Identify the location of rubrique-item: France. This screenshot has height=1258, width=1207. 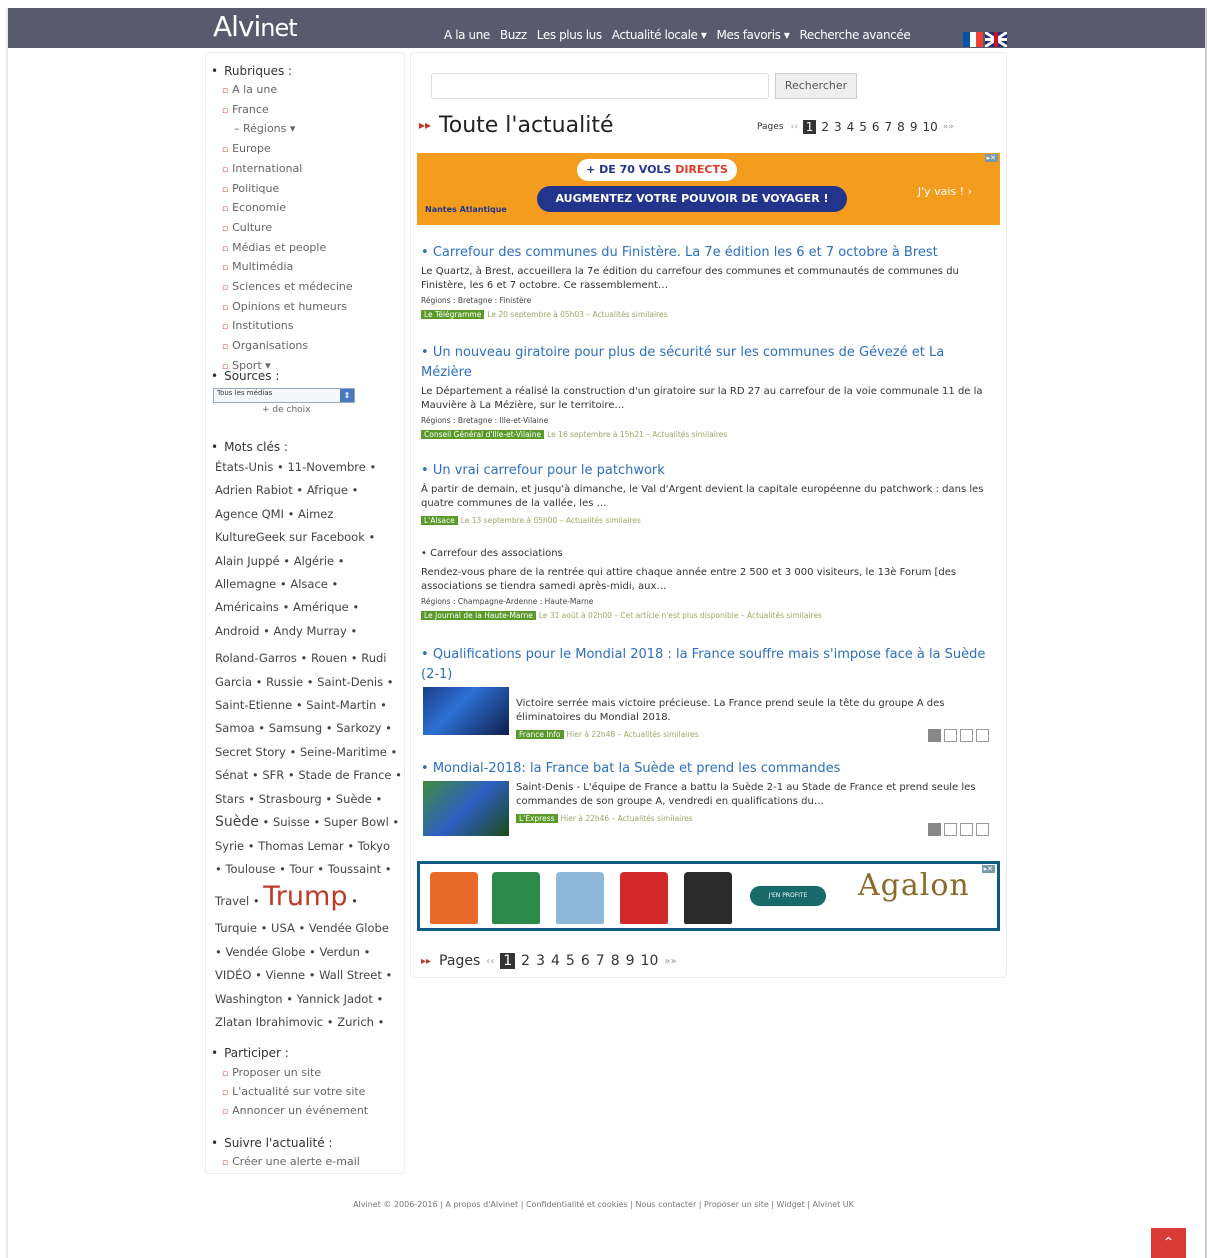
(287, 111).